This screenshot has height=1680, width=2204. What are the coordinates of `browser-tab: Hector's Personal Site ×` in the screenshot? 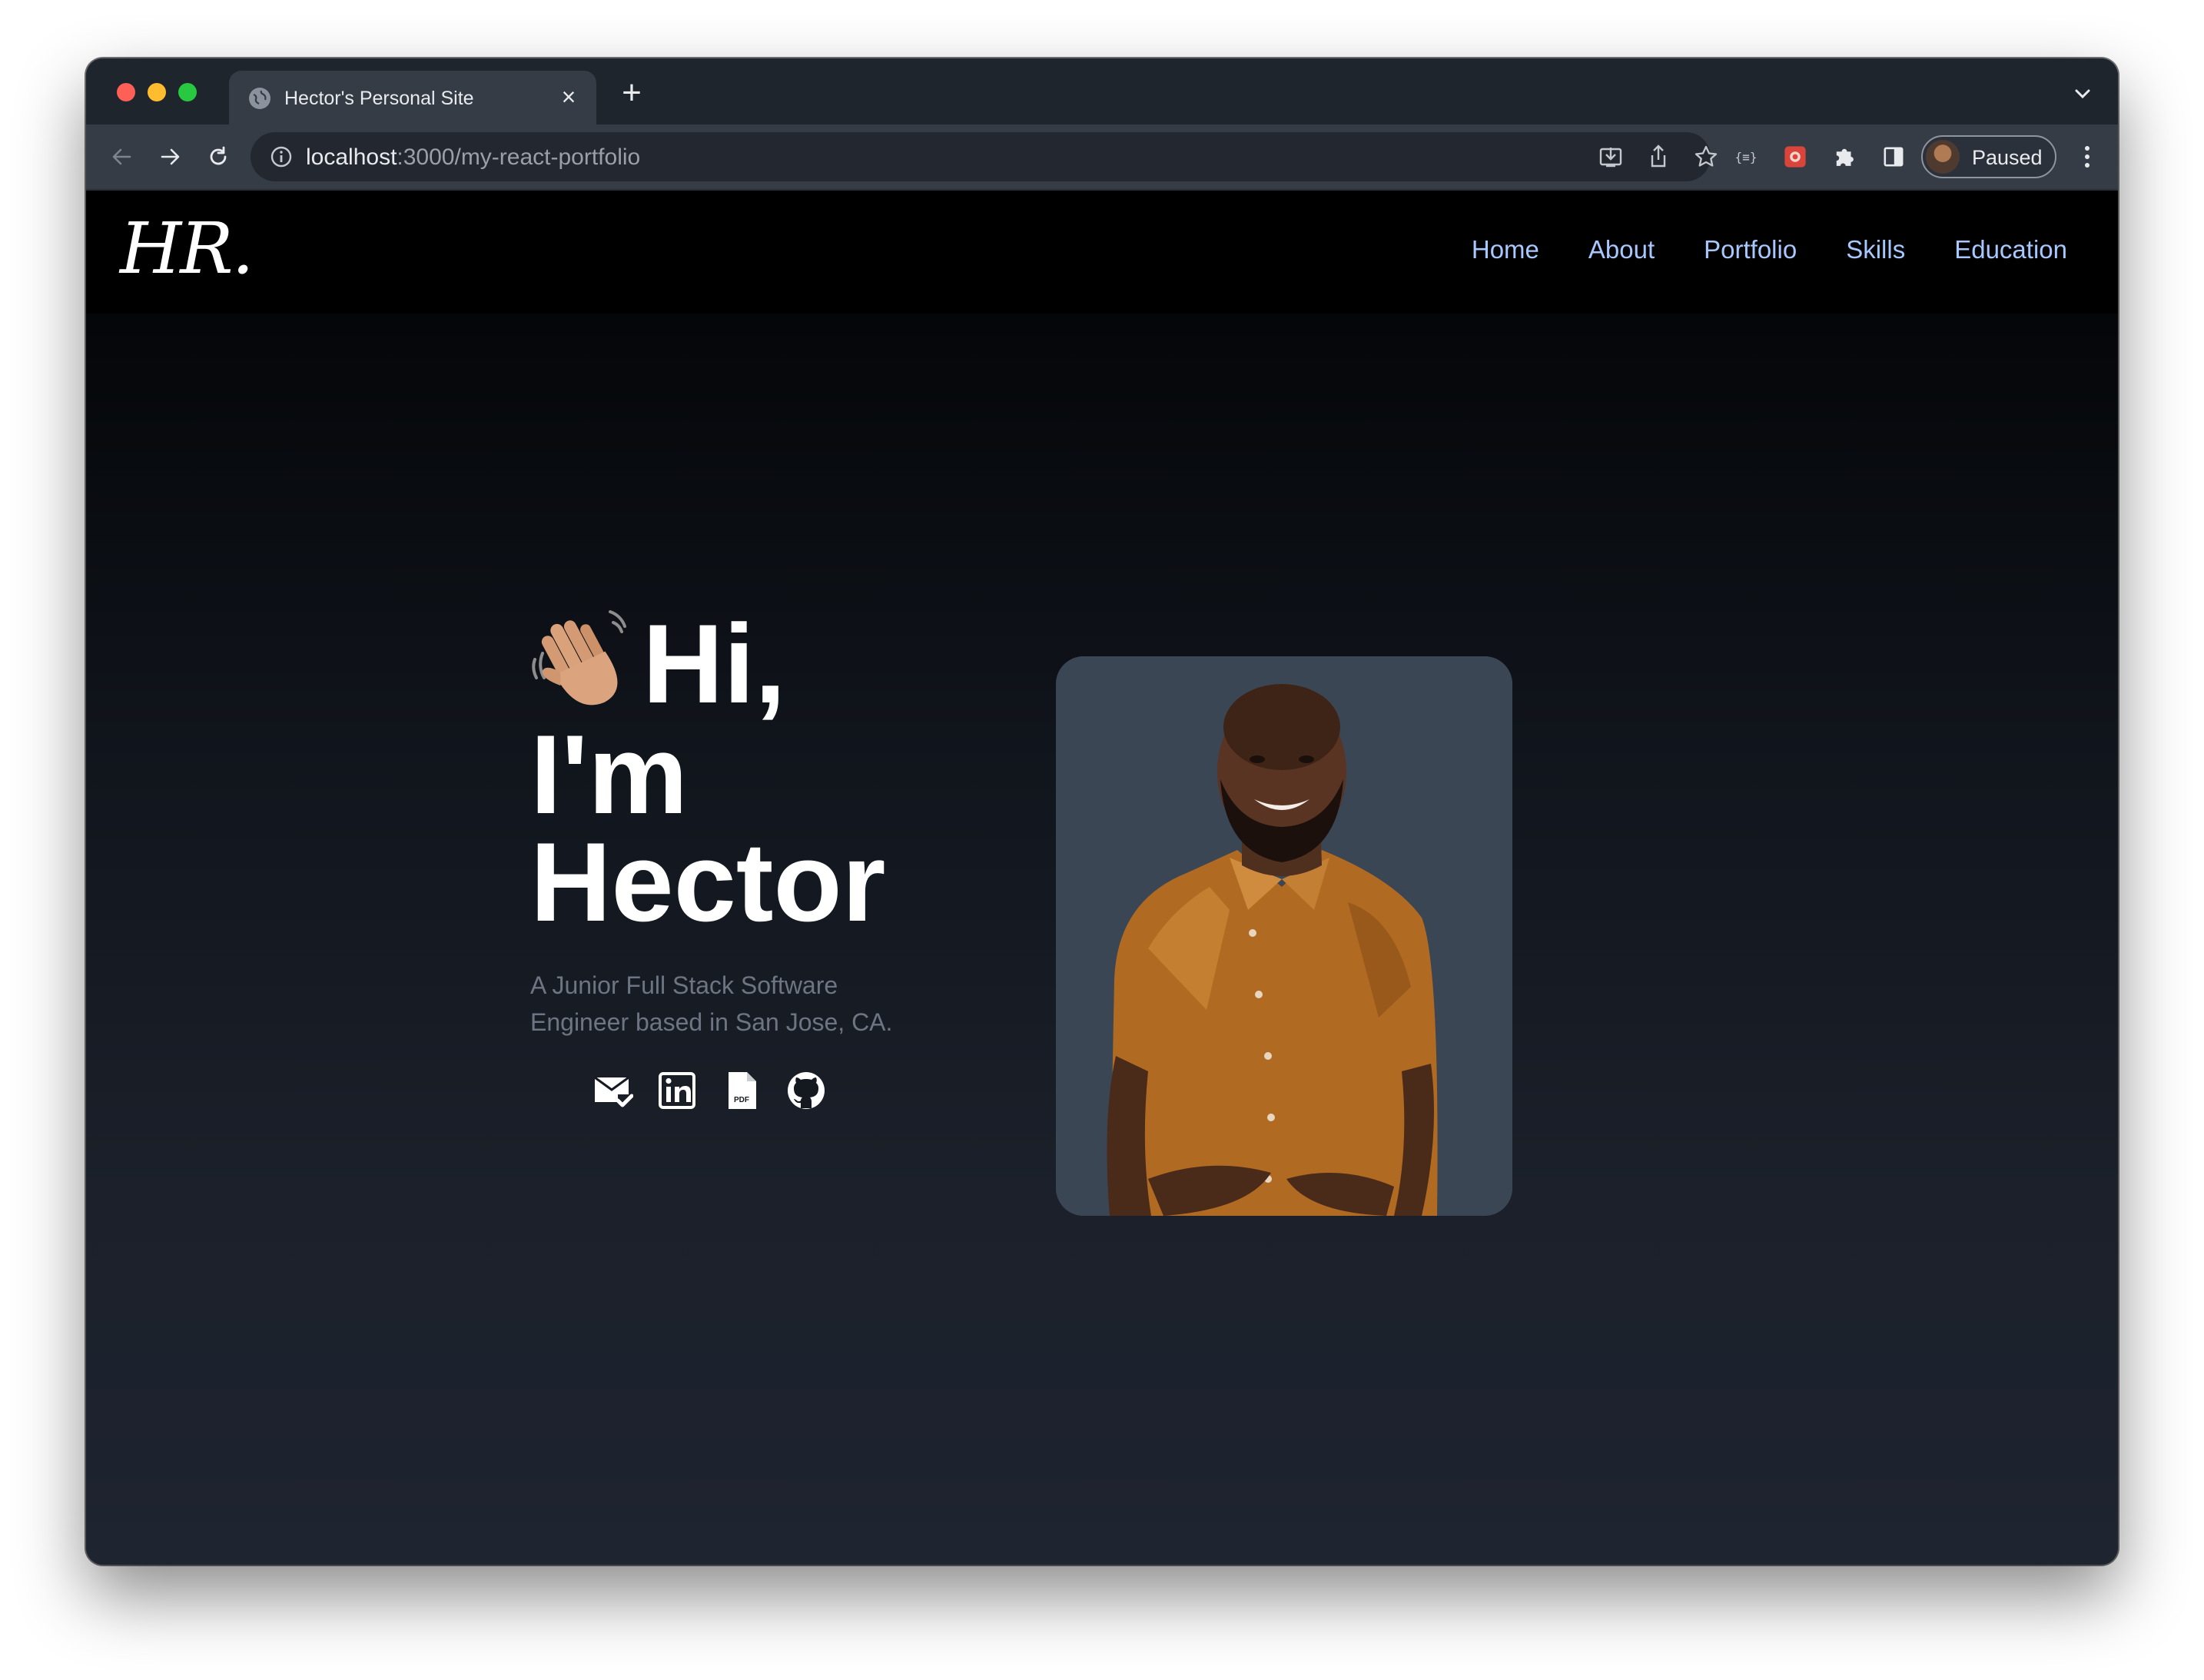 It's located at (412, 98).